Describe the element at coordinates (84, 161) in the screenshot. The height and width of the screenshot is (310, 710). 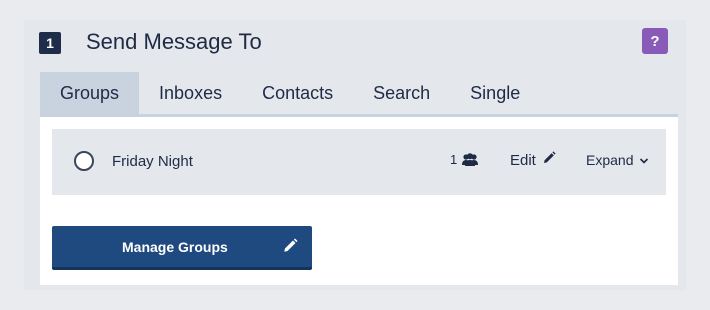
I see `group-select-radio` at that location.